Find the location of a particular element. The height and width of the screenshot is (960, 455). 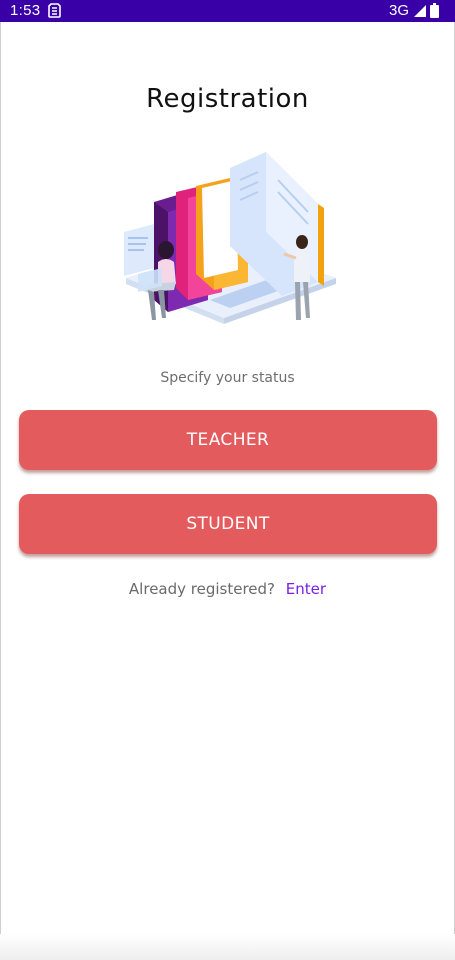

teacher-button: TEACHER is located at coordinates (228, 440).